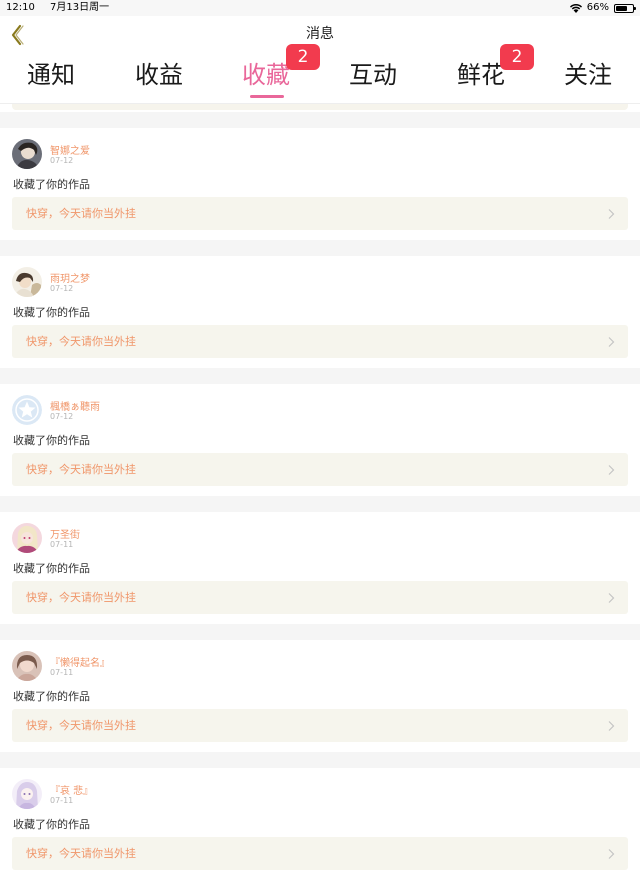 The height and width of the screenshot is (880, 640). What do you see at coordinates (51, 75) in the screenshot?
I see `tab-notice: 通知` at bounding box center [51, 75].